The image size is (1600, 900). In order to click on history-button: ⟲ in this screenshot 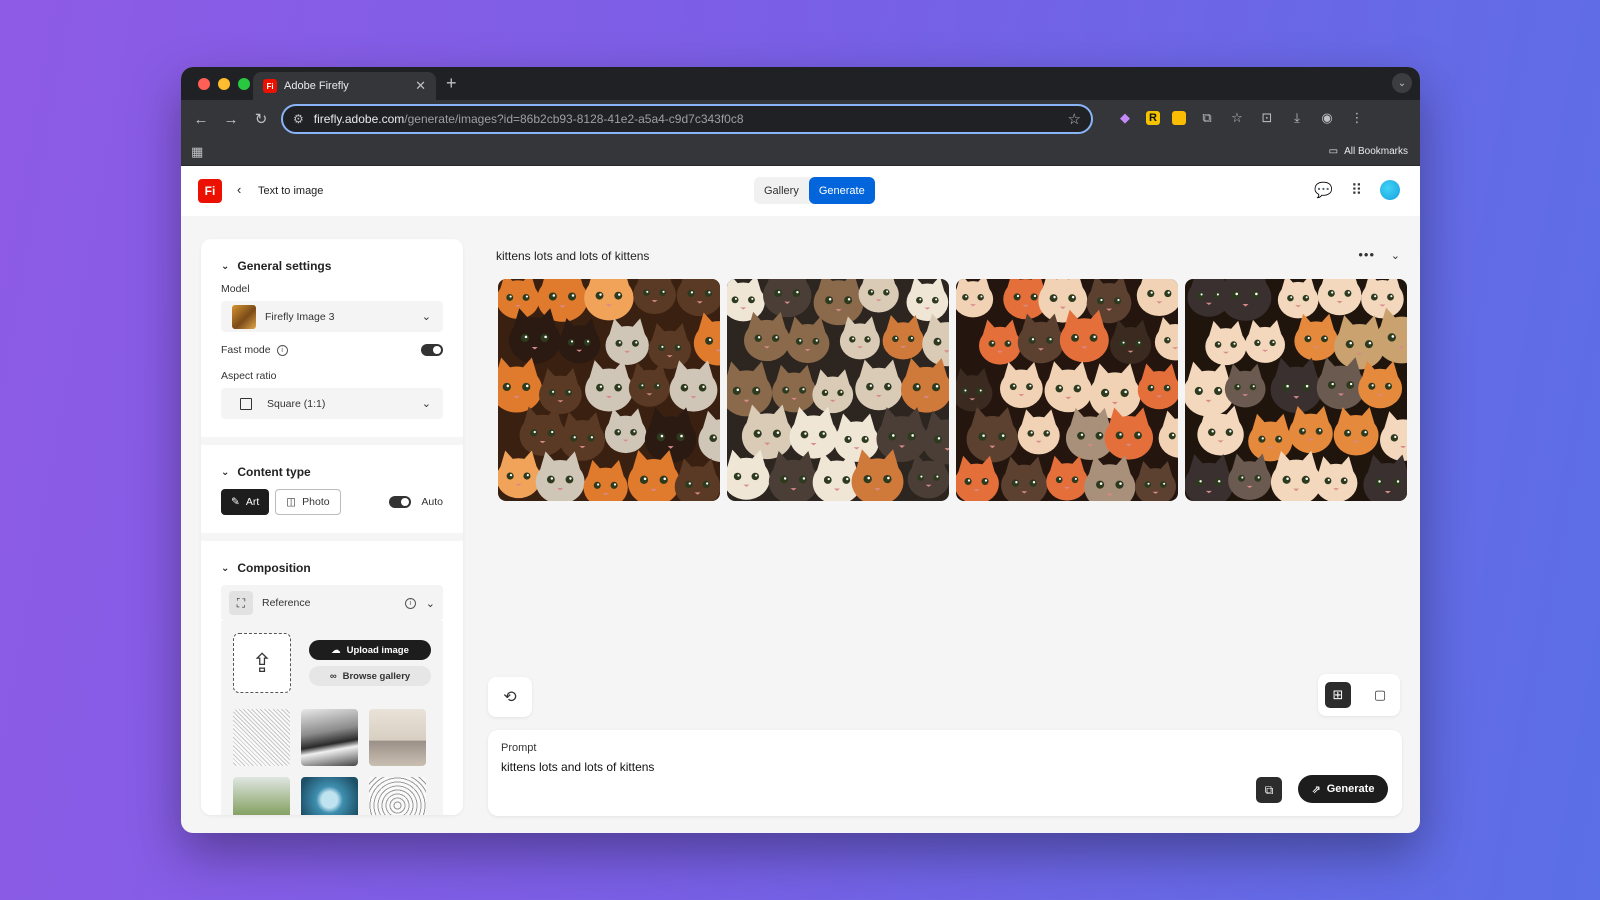, I will do `click(510, 697)`.